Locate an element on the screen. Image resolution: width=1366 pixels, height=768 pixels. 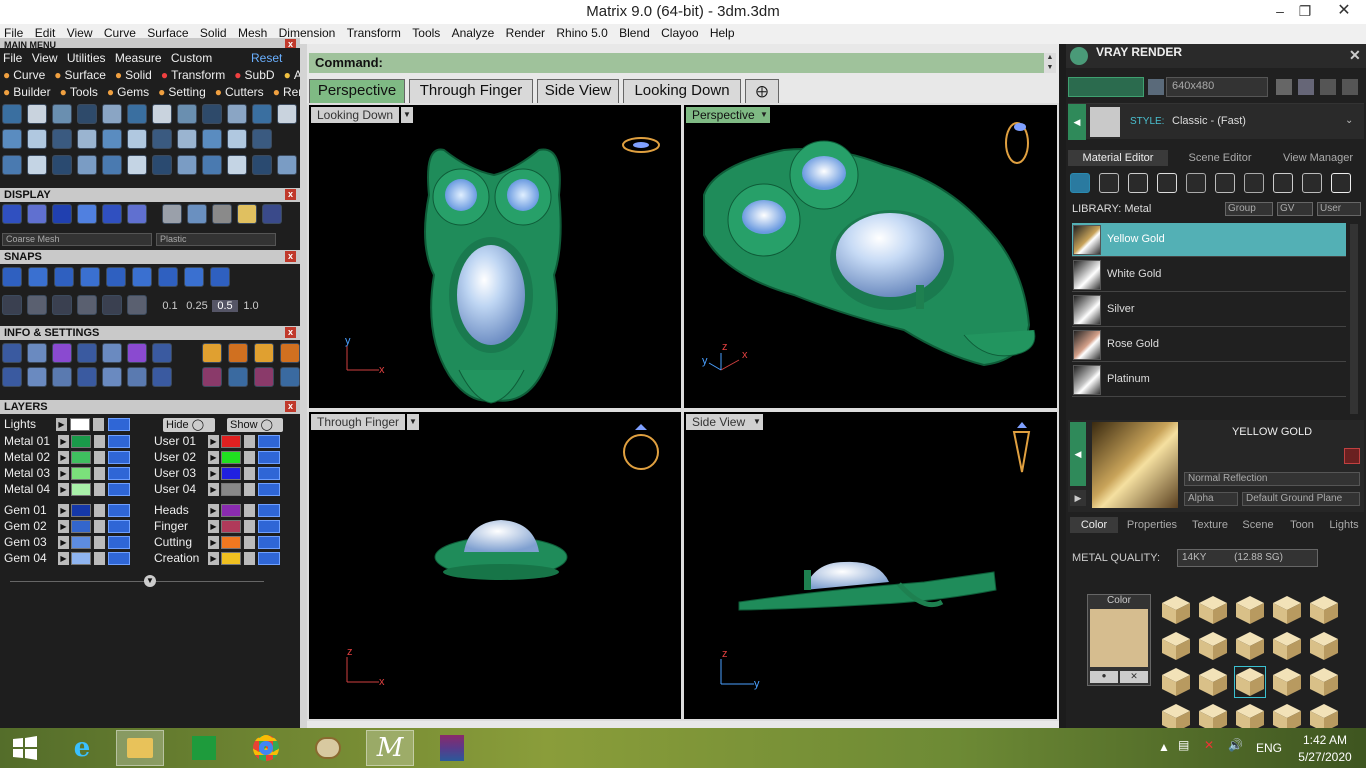
mm-cutters: ● Cutters is located at coordinates (241, 92).